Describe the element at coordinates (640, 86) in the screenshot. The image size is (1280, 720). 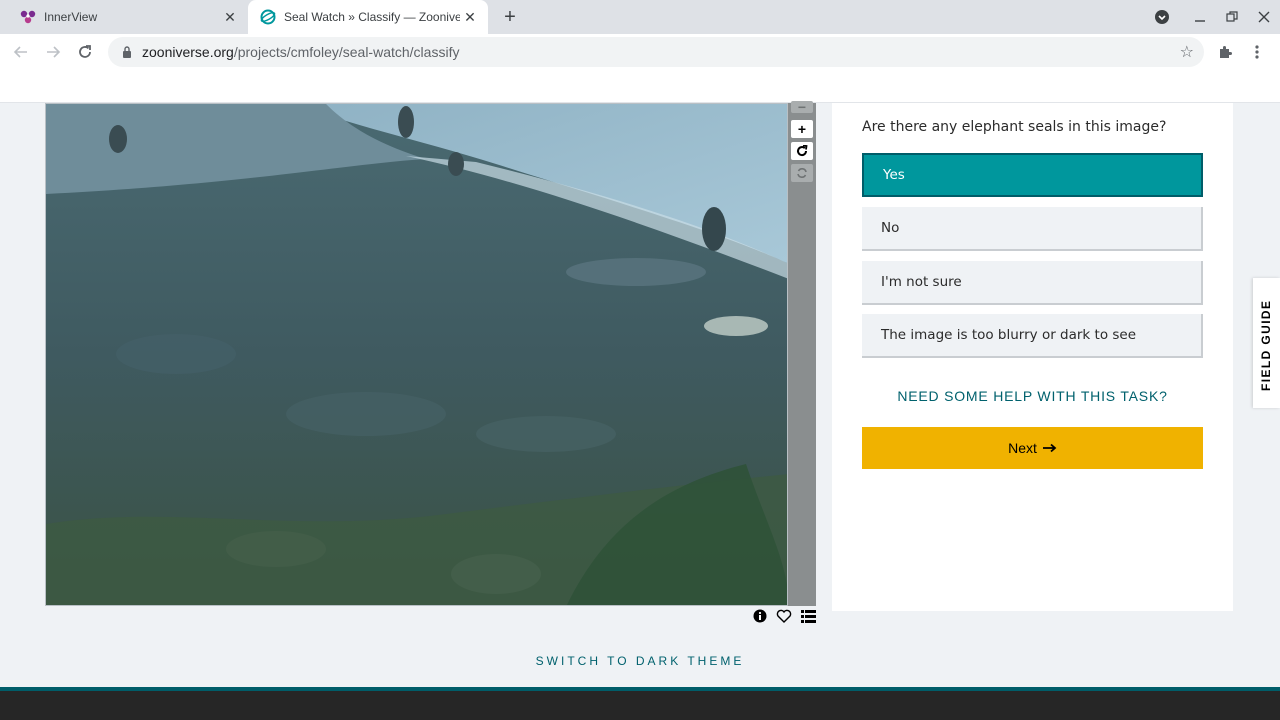
I see `page-header-strip` at that location.